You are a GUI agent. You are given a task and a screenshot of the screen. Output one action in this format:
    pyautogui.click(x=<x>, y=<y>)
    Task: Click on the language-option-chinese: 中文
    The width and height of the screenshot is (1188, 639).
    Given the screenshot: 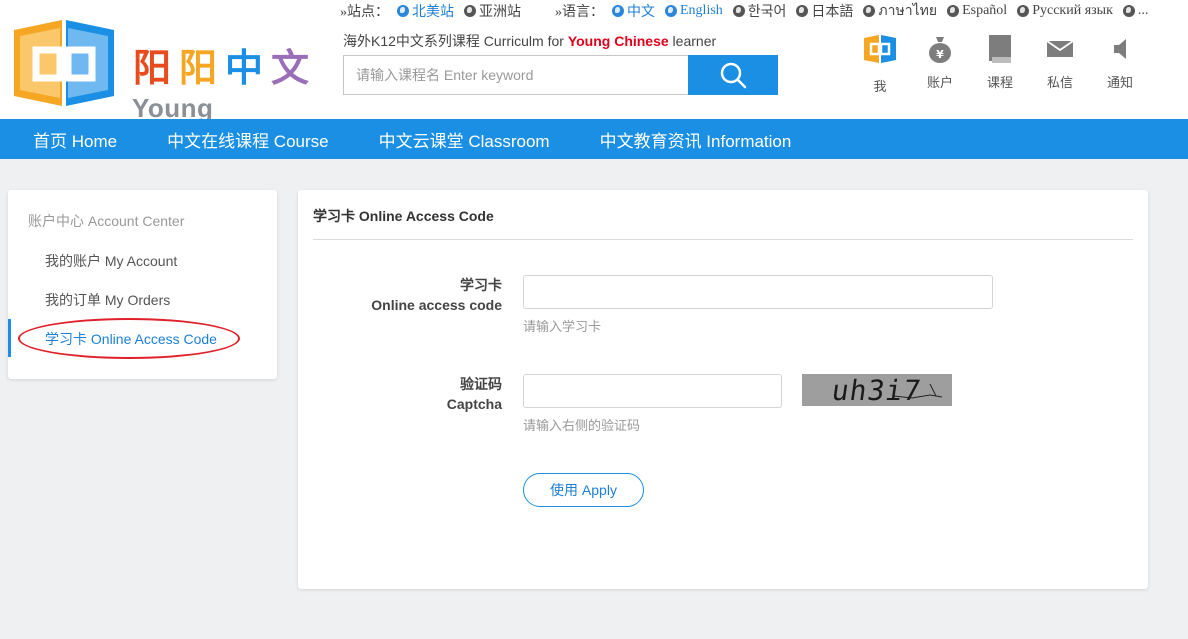 What is the action you would take?
    pyautogui.click(x=633, y=11)
    